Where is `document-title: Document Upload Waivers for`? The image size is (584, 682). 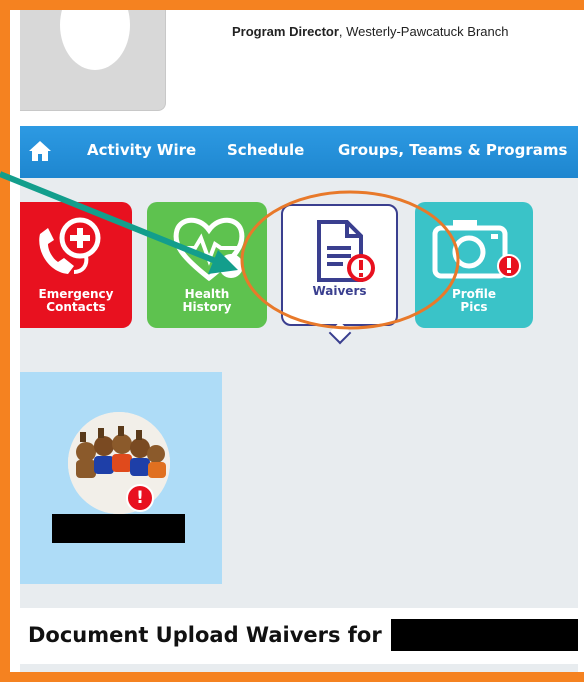
document-title: Document Upload Waivers for is located at coordinates (205, 635).